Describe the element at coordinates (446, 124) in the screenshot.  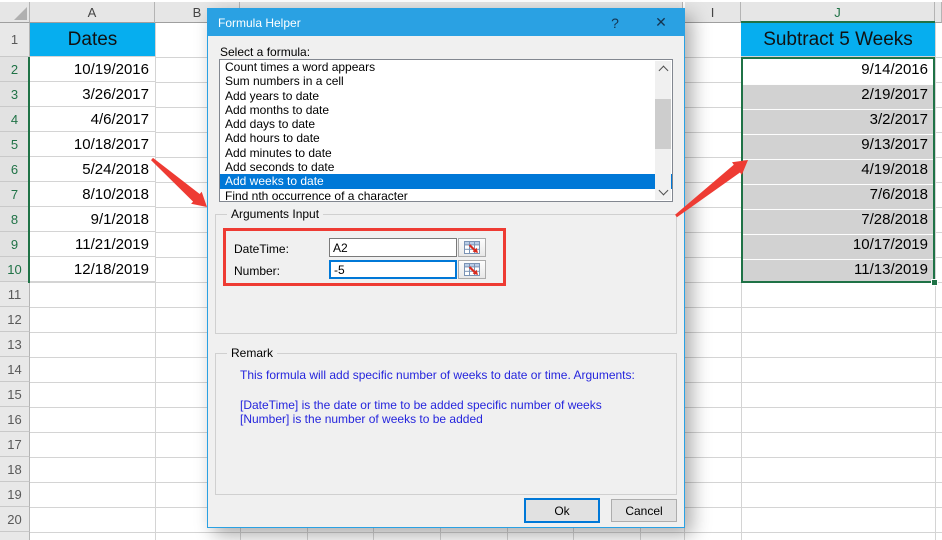
I see `formula-item: Add days to date` at that location.